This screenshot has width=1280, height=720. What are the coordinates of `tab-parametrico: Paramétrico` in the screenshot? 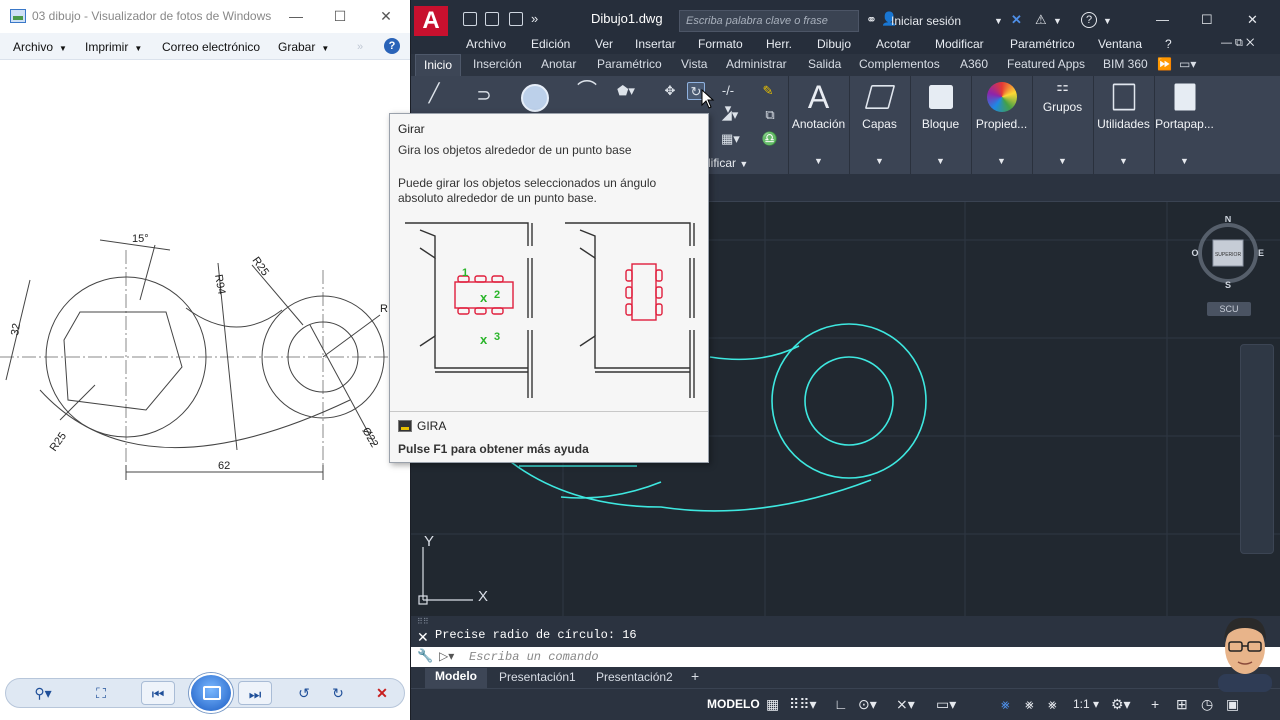 It's located at (629, 64).